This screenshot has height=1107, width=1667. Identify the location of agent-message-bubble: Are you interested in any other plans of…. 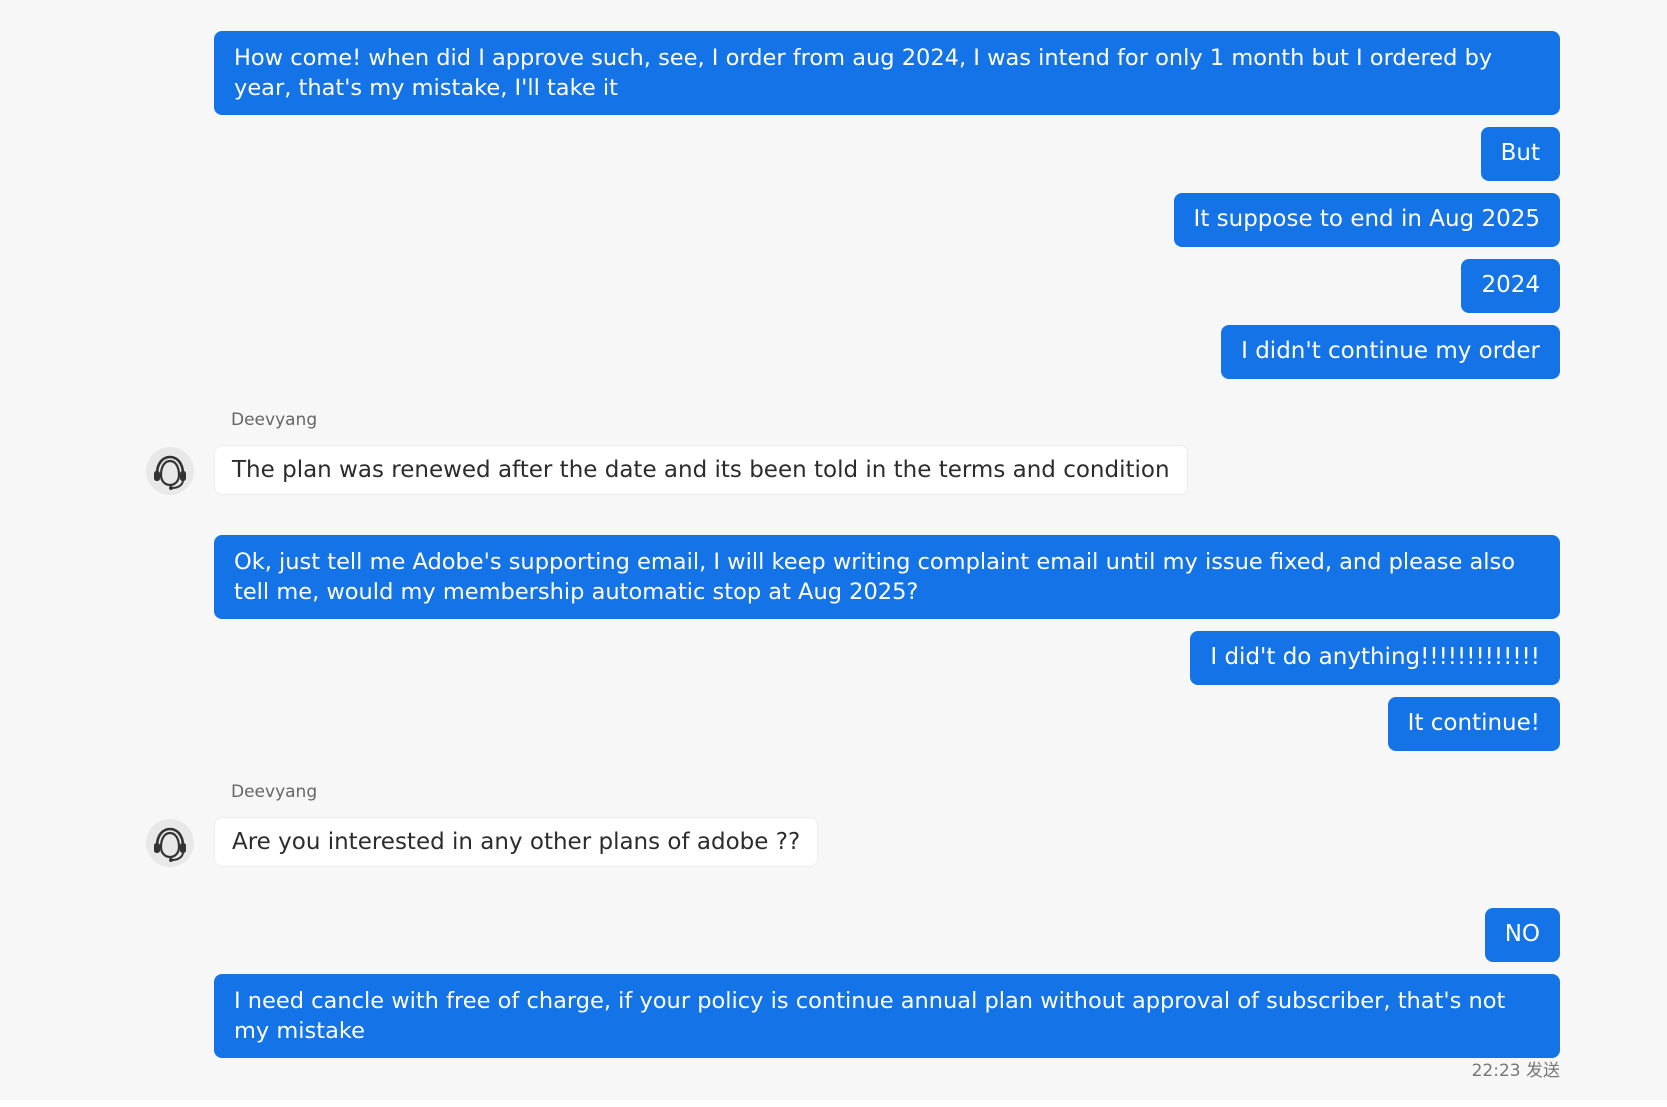
(516, 842).